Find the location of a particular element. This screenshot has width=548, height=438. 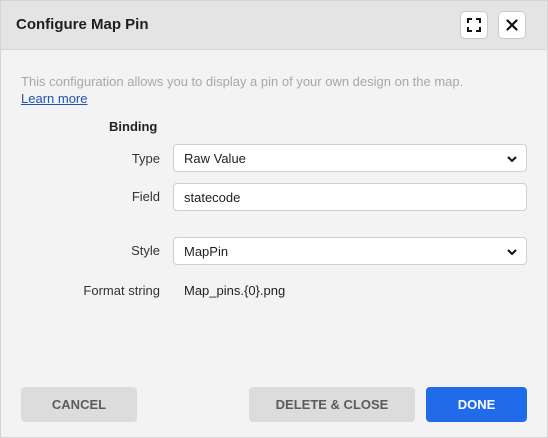

delete-and-close-button: DELETE & CLOSE is located at coordinates (332, 404).